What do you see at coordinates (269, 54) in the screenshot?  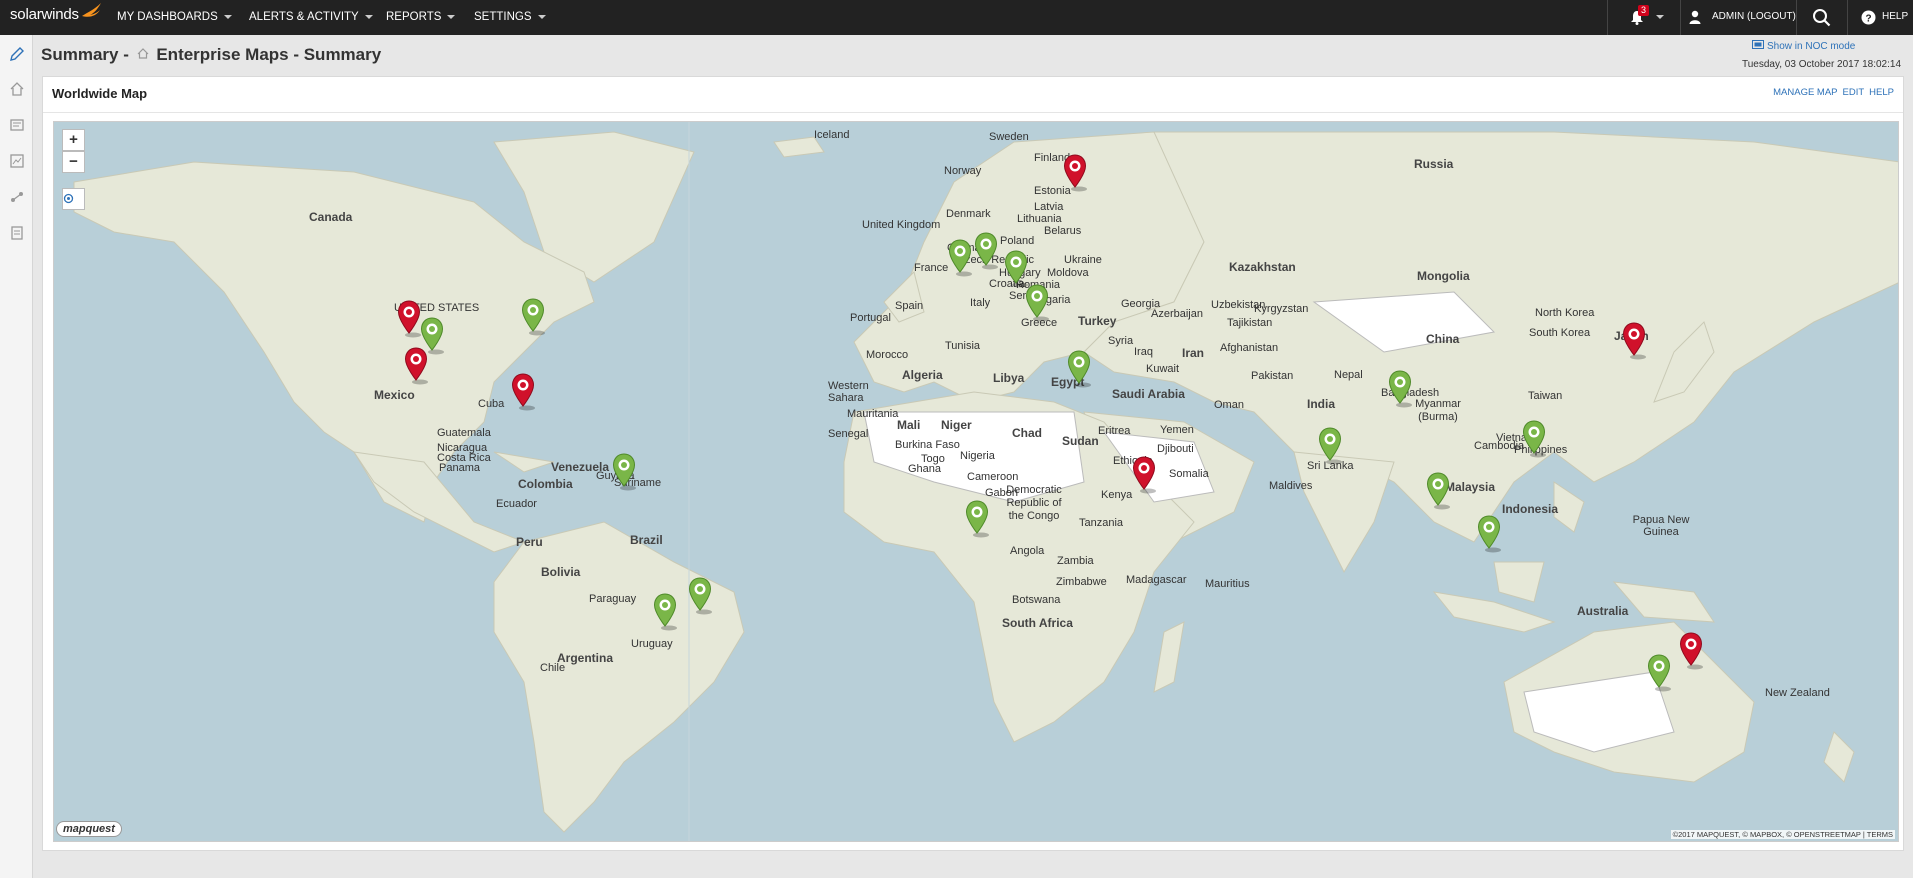 I see `page-title-text: Enterprise Maps - Summary` at bounding box center [269, 54].